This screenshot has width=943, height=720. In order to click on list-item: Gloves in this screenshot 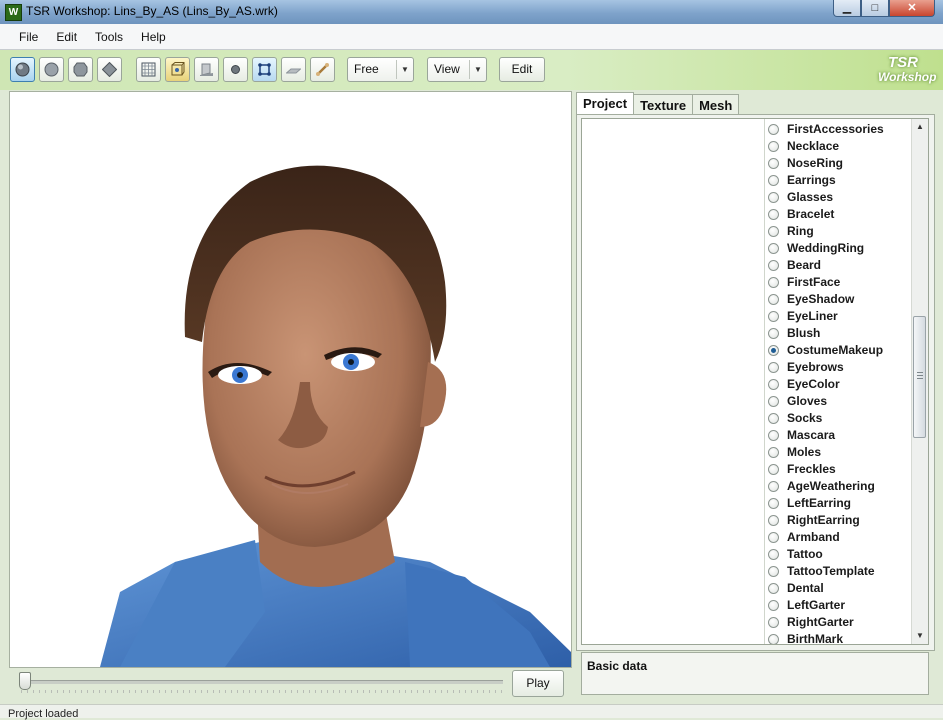, I will do `click(838, 401)`.